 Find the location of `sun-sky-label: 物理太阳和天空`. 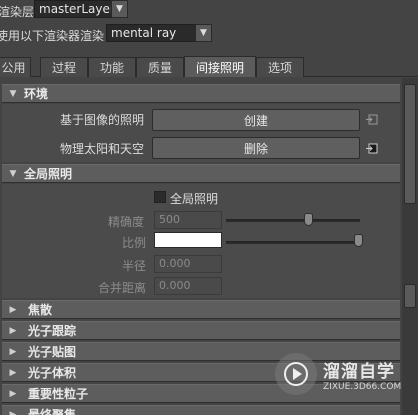

sun-sky-label: 物理太阳和天空 is located at coordinates (102, 149).